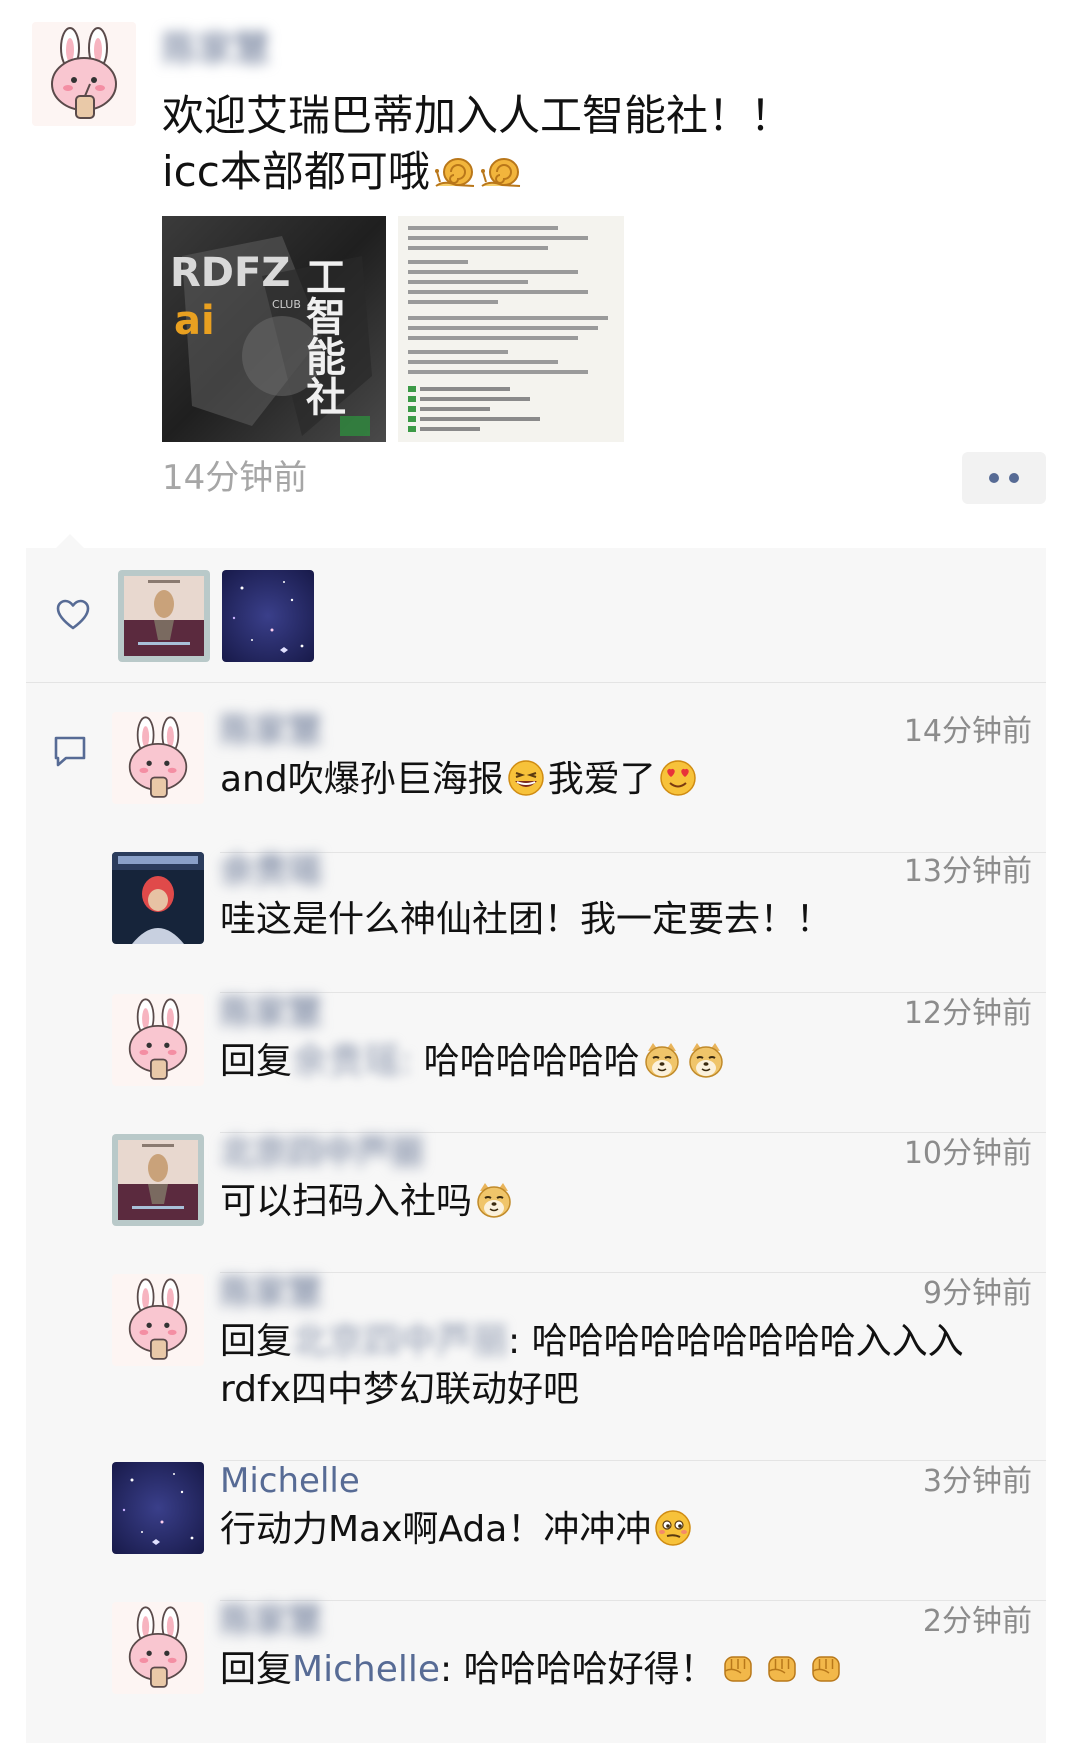 This screenshot has height=1743, width=1080. What do you see at coordinates (477, 172) in the screenshot?
I see `post-text-line-2: icc本部都可哦` at bounding box center [477, 172].